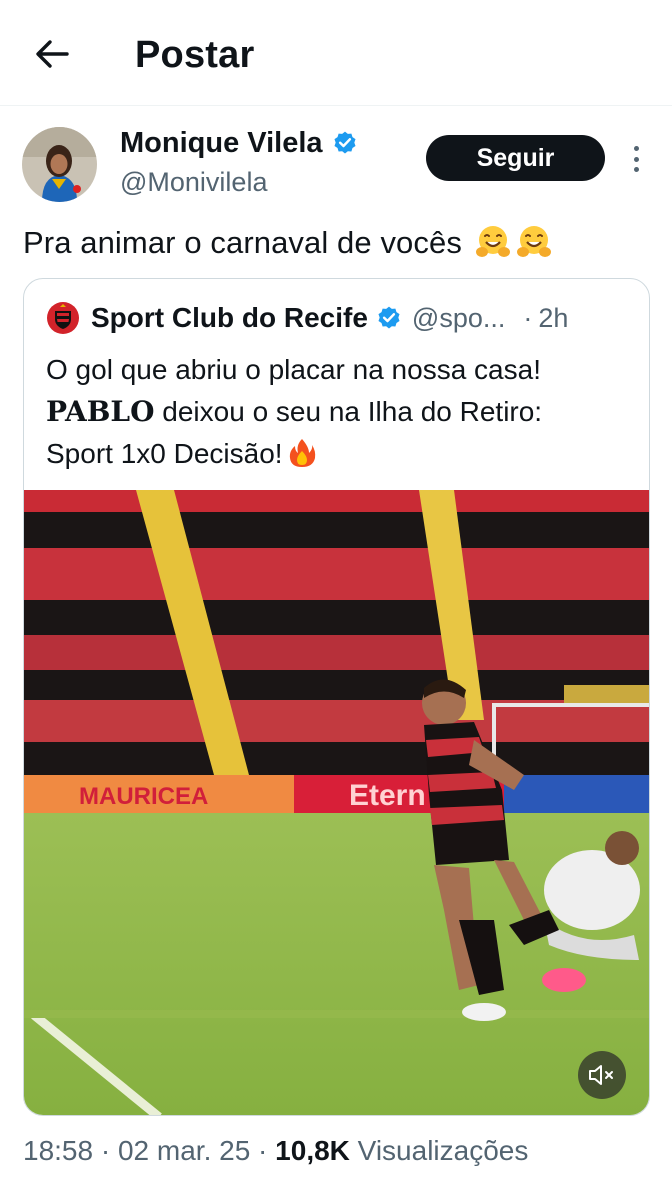 The height and width of the screenshot is (1200, 672). What do you see at coordinates (58, 1150) in the screenshot?
I see `post-time: 18:58` at bounding box center [58, 1150].